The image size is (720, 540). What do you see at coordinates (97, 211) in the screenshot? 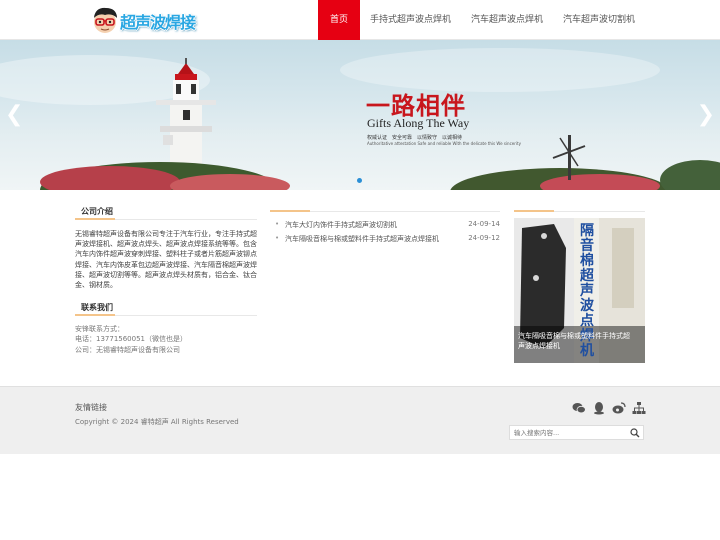
I see `about-title: 公司介绍` at bounding box center [97, 211].